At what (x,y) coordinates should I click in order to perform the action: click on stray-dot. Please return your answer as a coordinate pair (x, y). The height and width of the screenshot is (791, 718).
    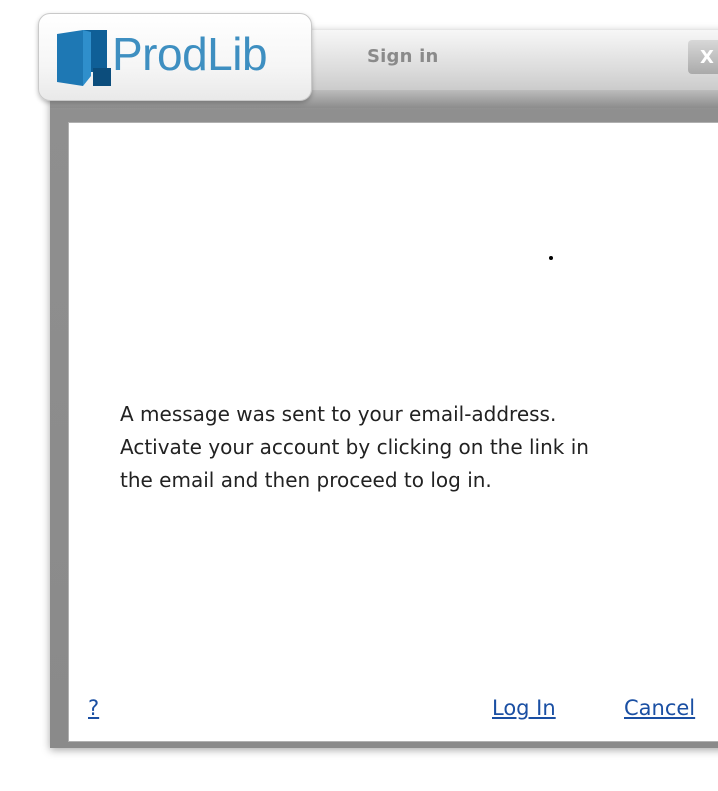
    Looking at the image, I should click on (551, 258).